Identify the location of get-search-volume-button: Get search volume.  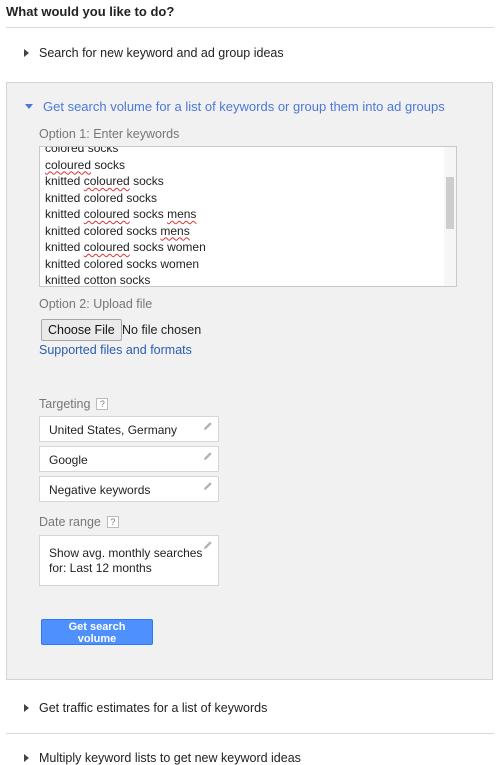
(97, 632).